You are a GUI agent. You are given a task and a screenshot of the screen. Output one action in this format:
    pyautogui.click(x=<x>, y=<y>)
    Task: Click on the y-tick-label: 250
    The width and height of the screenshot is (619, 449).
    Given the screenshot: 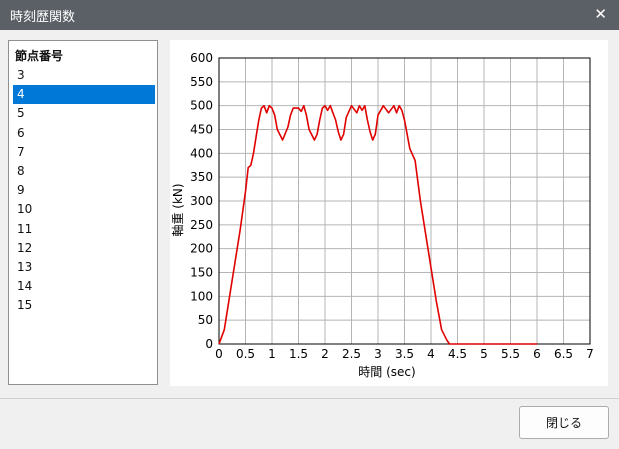 What is the action you would take?
    pyautogui.click(x=201, y=225)
    